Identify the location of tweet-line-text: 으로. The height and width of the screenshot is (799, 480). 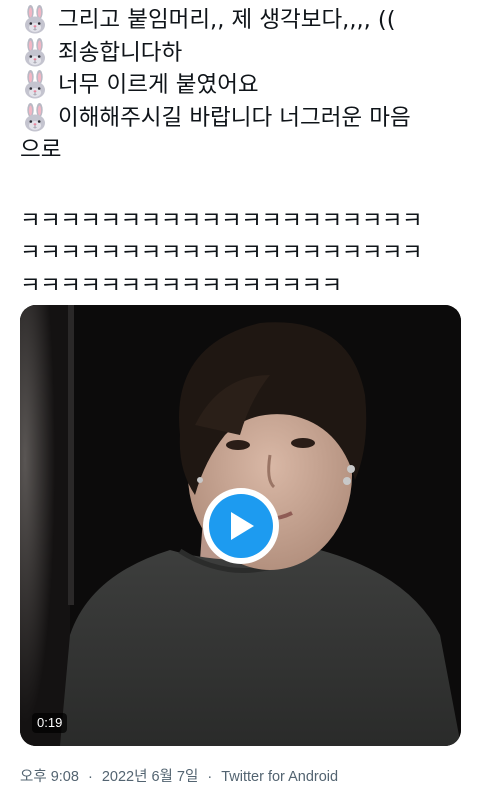
(41, 150).